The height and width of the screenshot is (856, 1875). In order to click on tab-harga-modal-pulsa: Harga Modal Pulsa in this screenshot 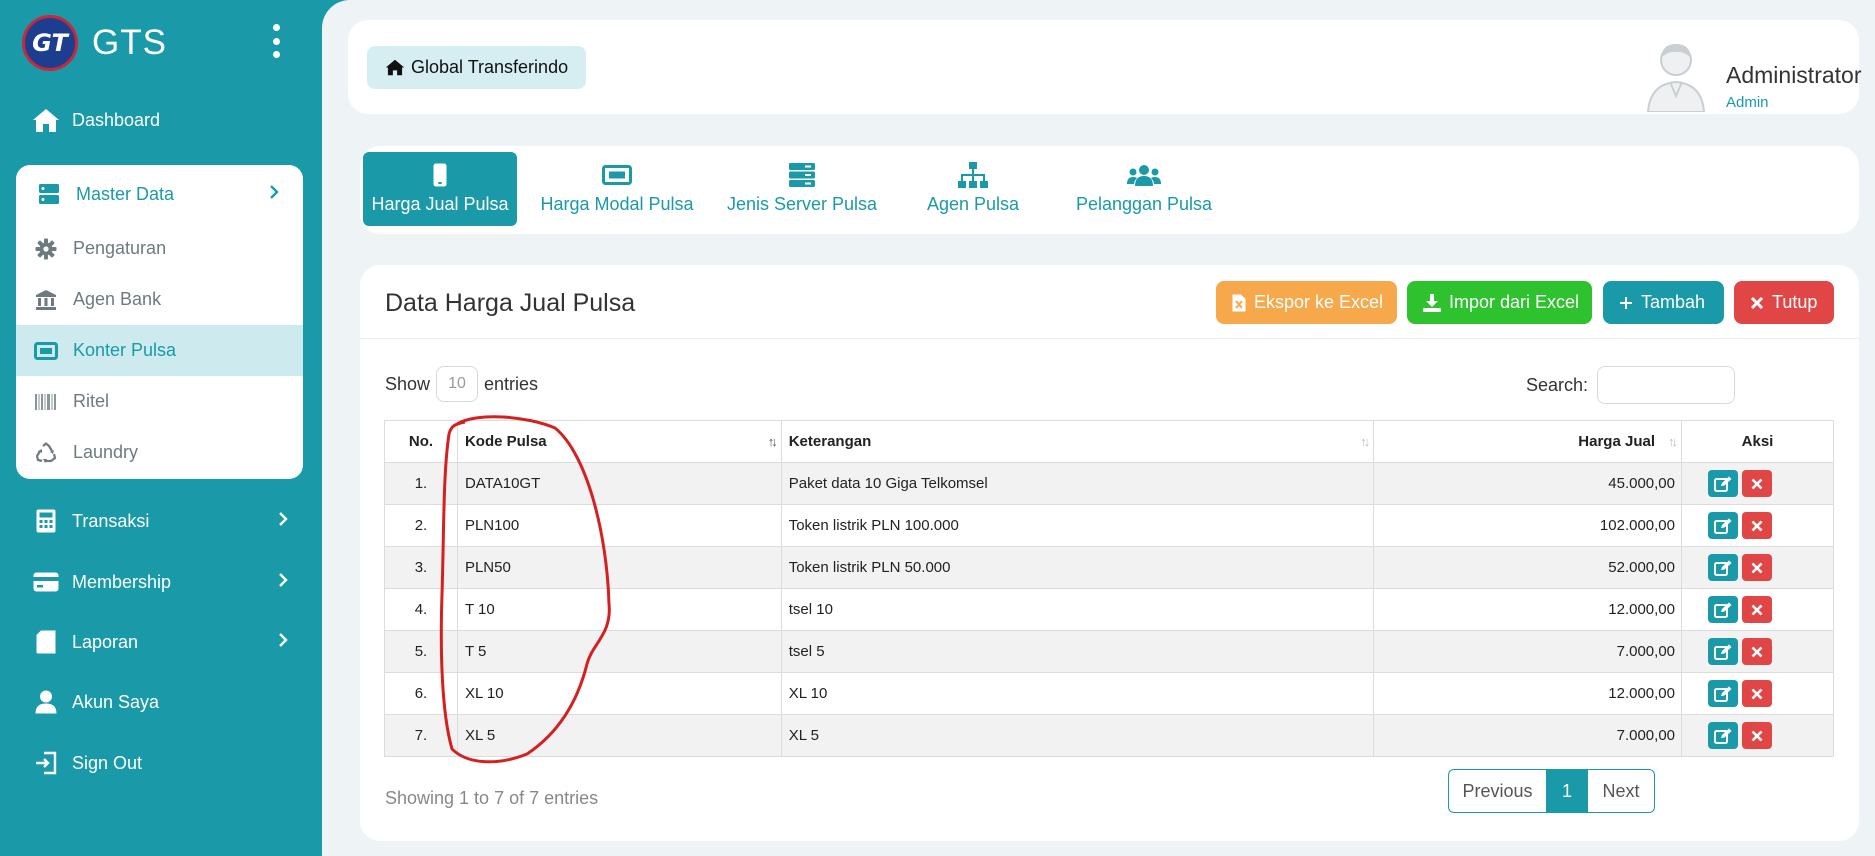, I will do `click(617, 189)`.